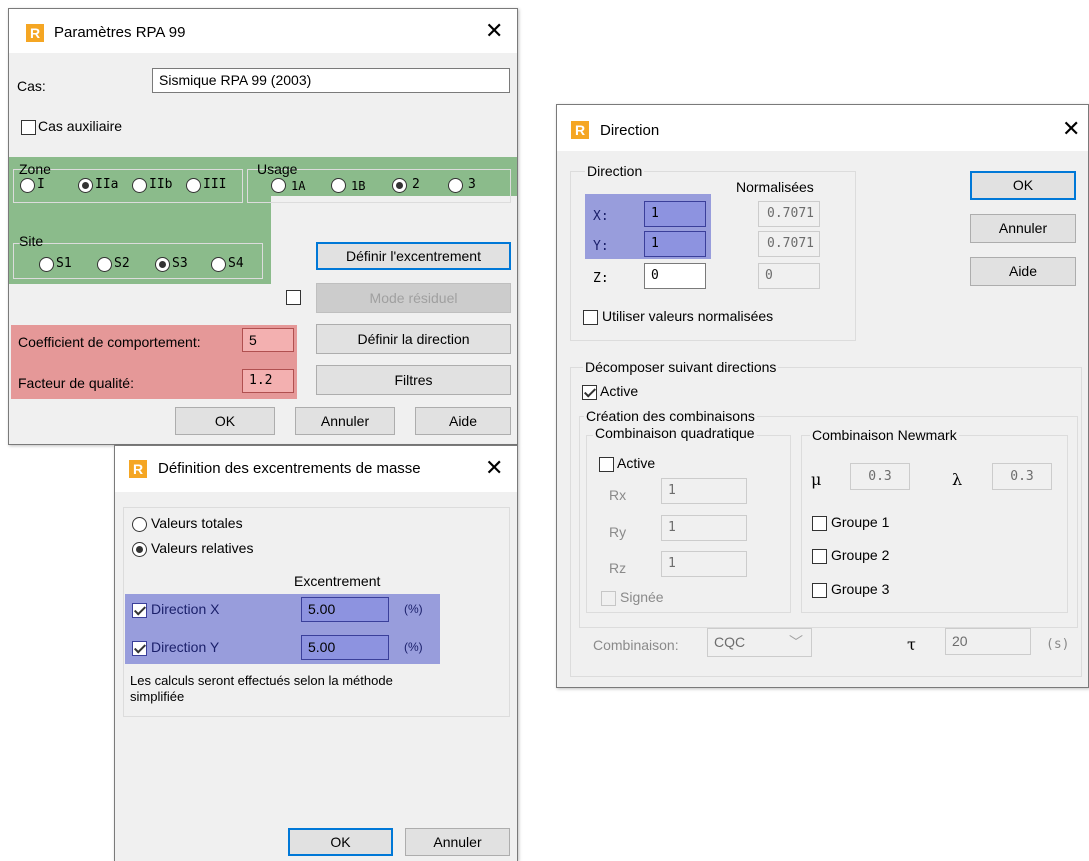 The width and height of the screenshot is (1089, 861). I want to click on params-aide-button: Aide, so click(463, 421).